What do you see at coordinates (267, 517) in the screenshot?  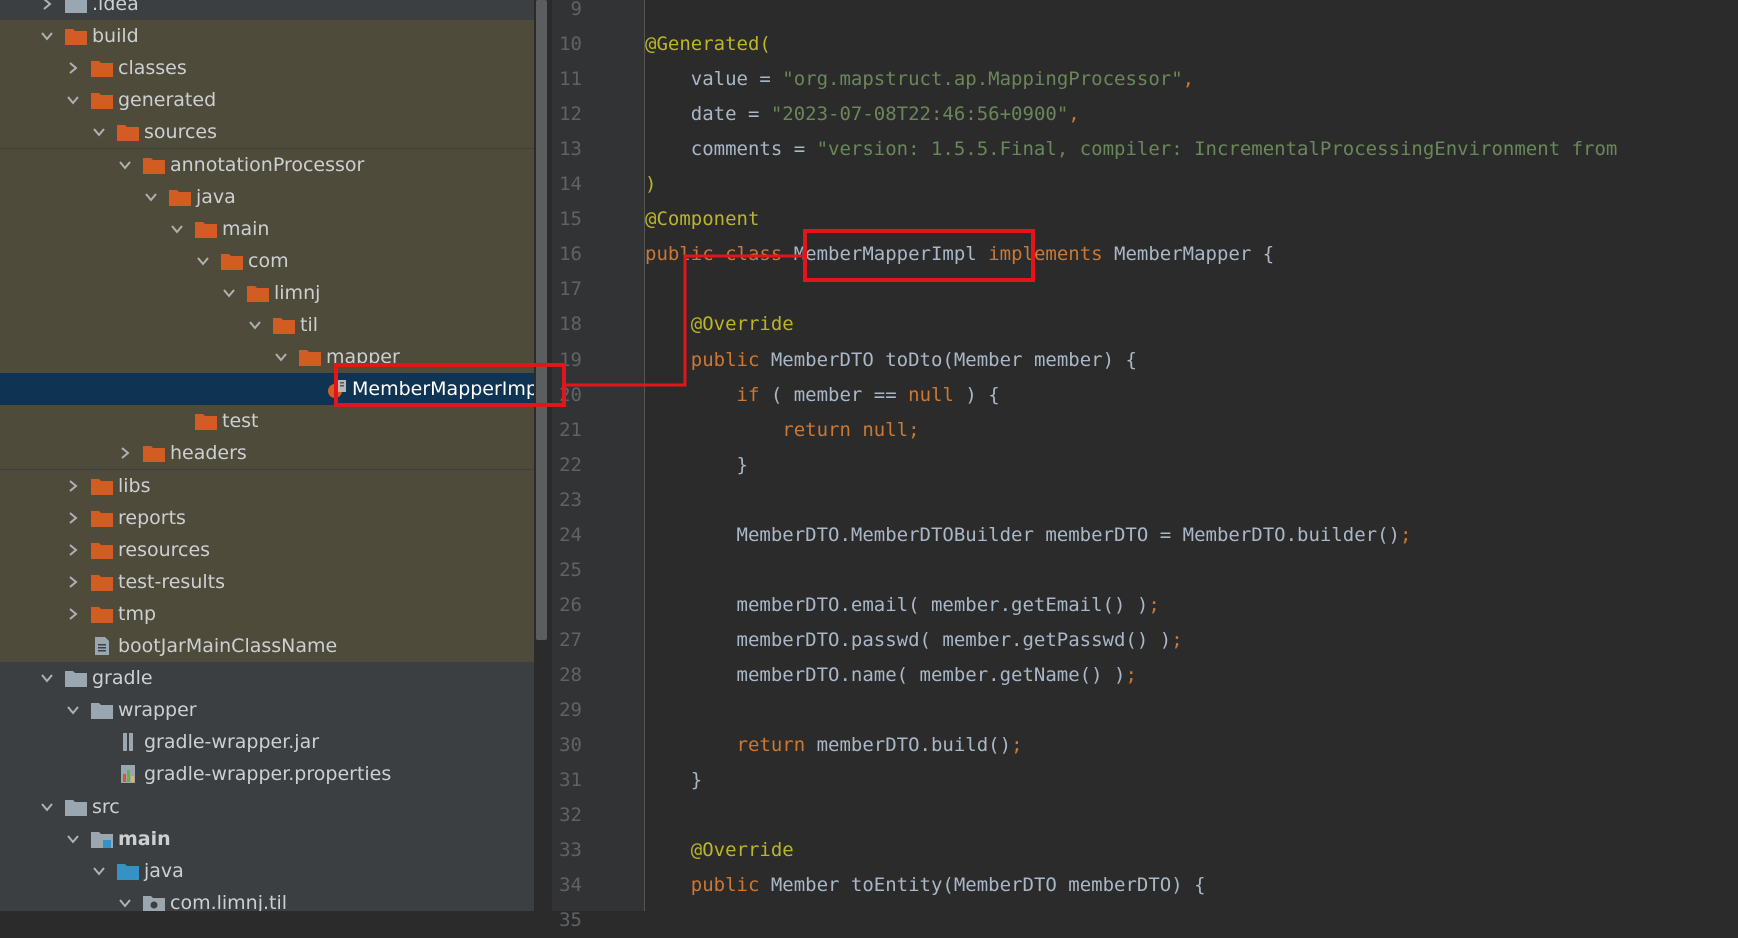 I see `tree-item: reports` at bounding box center [267, 517].